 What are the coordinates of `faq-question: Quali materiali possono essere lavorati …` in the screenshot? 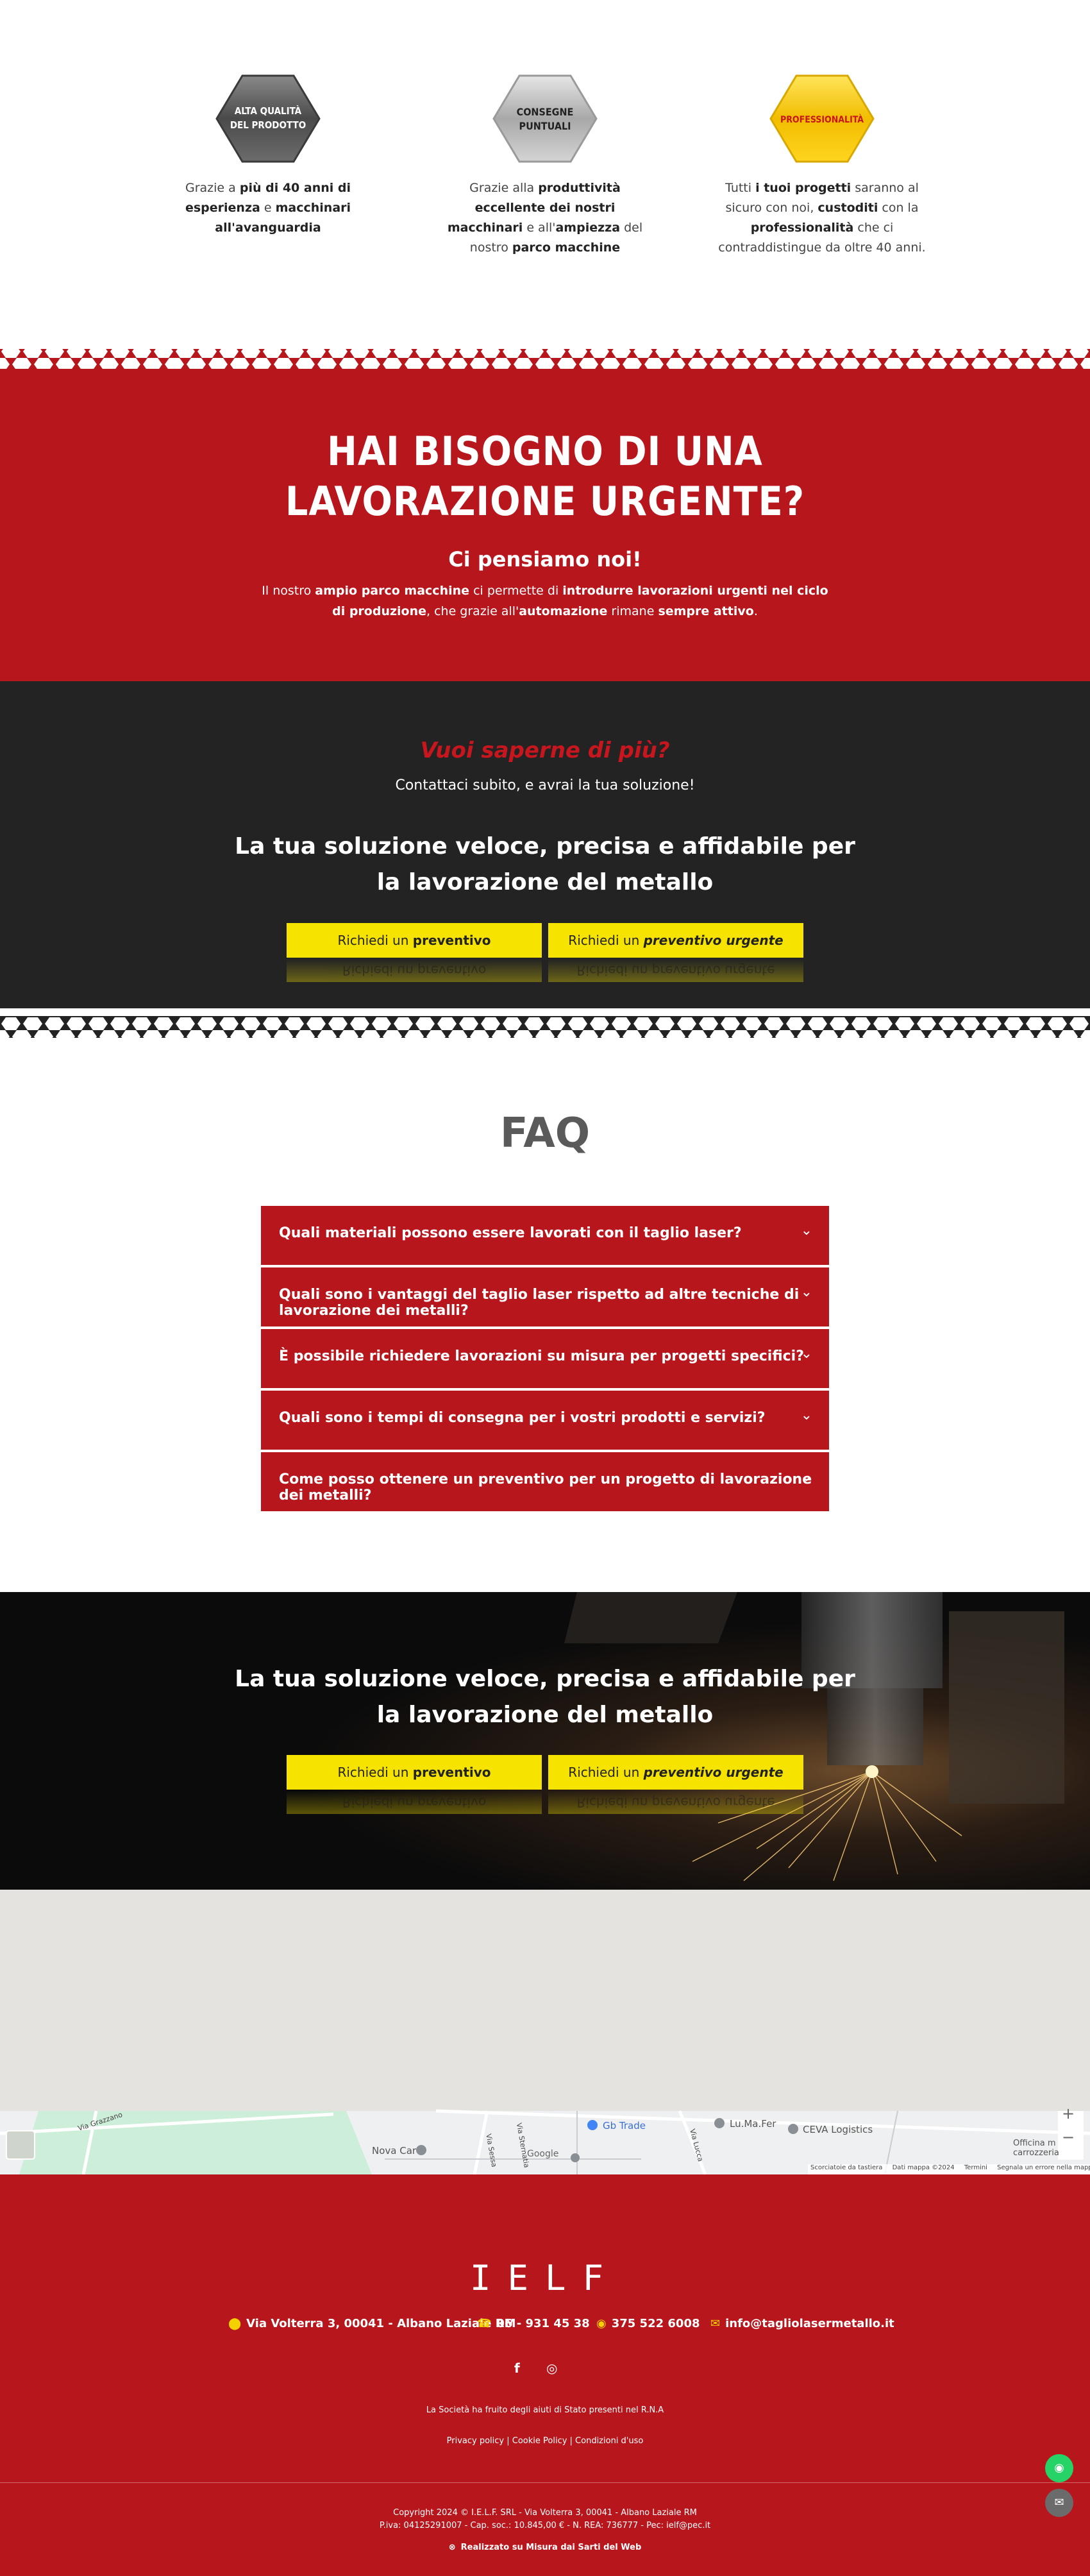 It's located at (511, 1233).